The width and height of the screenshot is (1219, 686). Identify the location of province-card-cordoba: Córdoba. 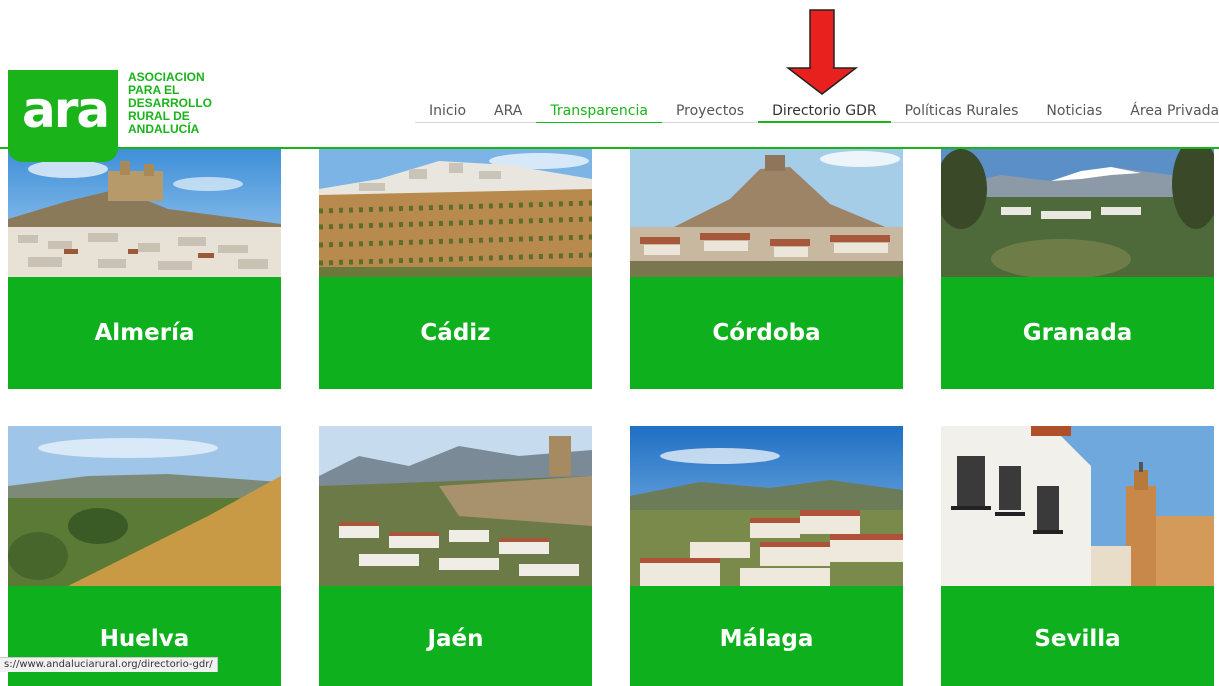
(766, 269).